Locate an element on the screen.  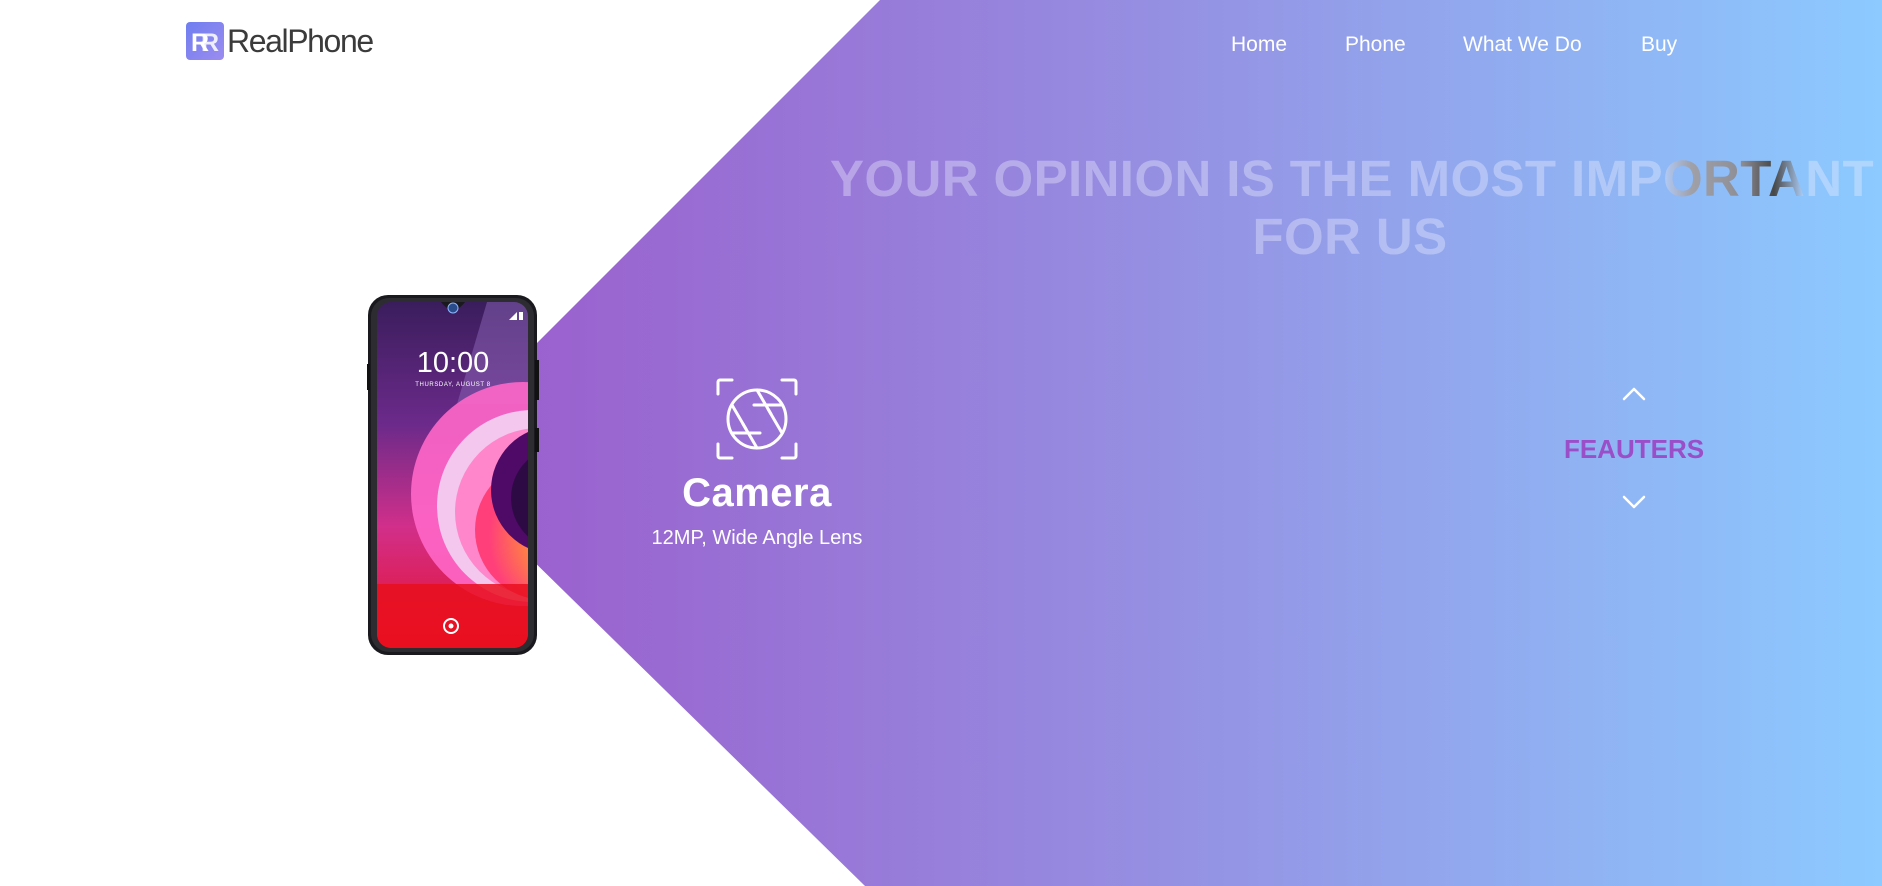
phone-date: THURSDAY, AUGUST 8 is located at coordinates (453, 385).